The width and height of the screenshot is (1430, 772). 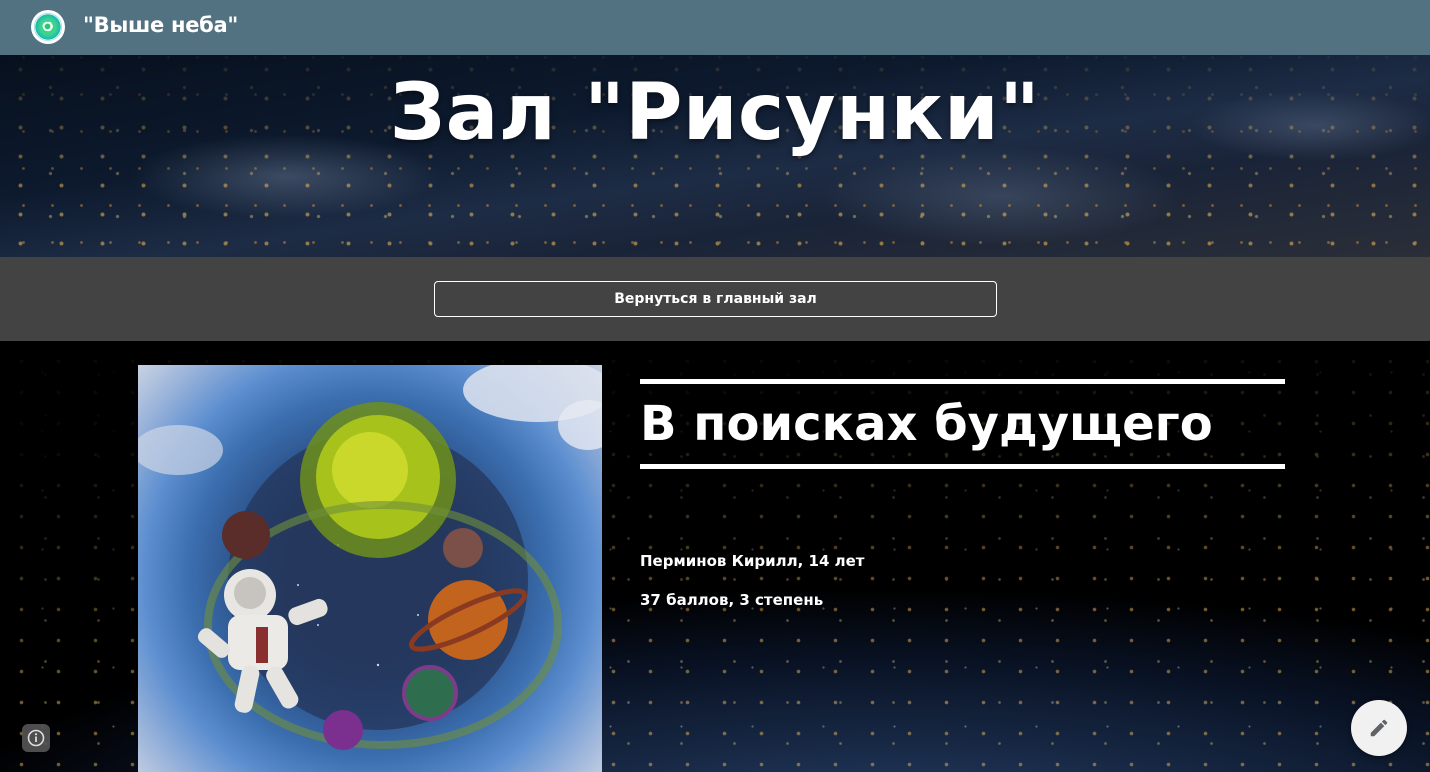 I want to click on navigation-band: Вернуться в главный зал, so click(x=715, y=299).